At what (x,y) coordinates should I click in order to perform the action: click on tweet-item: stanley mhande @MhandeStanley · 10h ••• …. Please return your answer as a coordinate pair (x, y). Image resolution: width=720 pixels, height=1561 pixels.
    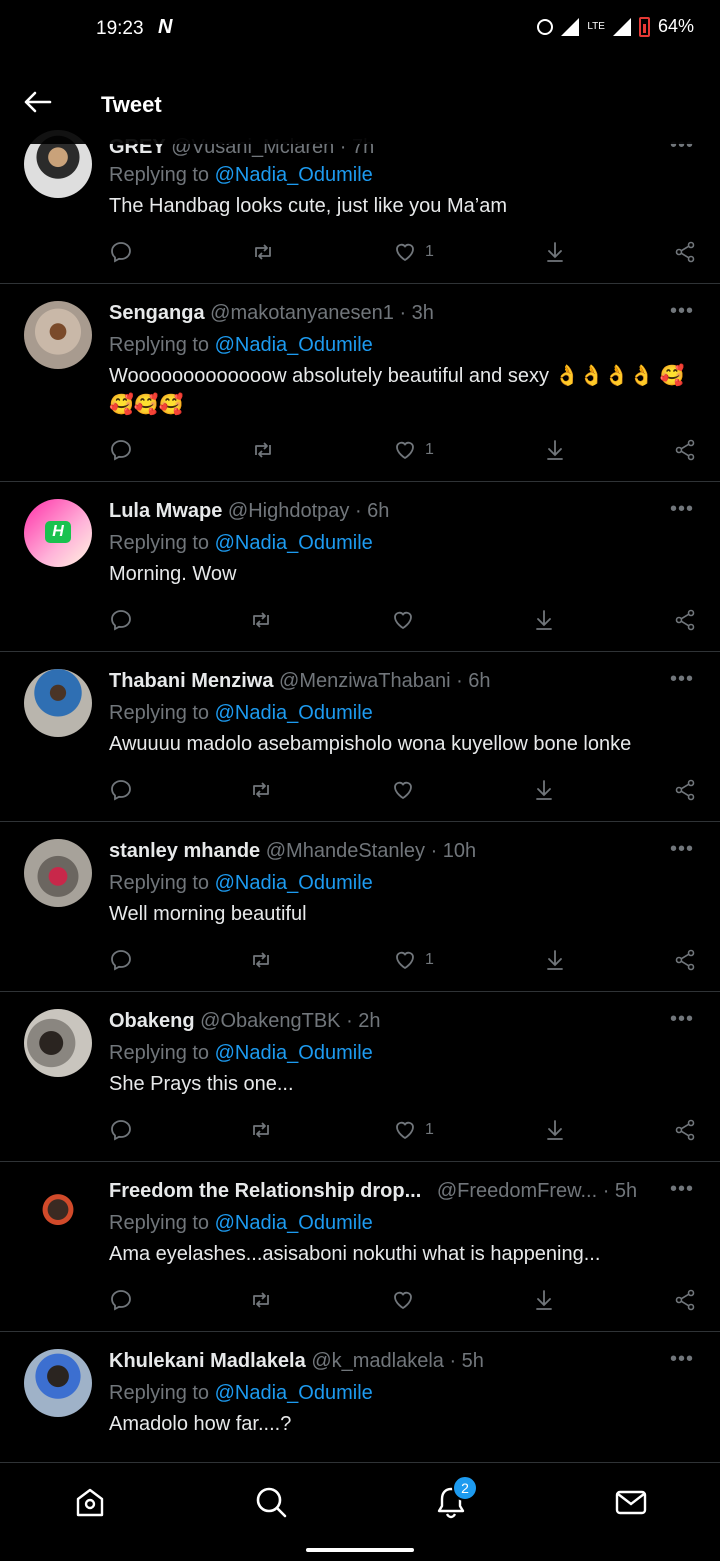
    Looking at the image, I should click on (360, 907).